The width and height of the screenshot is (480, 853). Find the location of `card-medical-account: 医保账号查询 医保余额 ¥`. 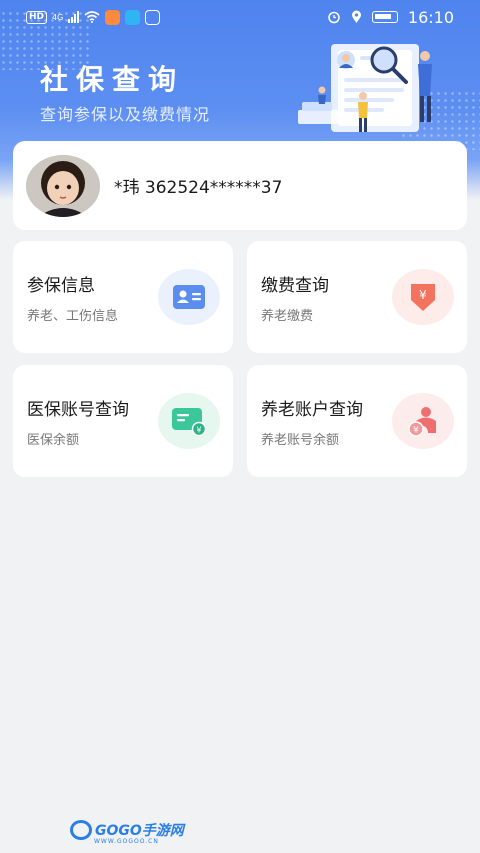

card-medical-account: 医保账号查询 医保余额 ¥ is located at coordinates (123, 421).